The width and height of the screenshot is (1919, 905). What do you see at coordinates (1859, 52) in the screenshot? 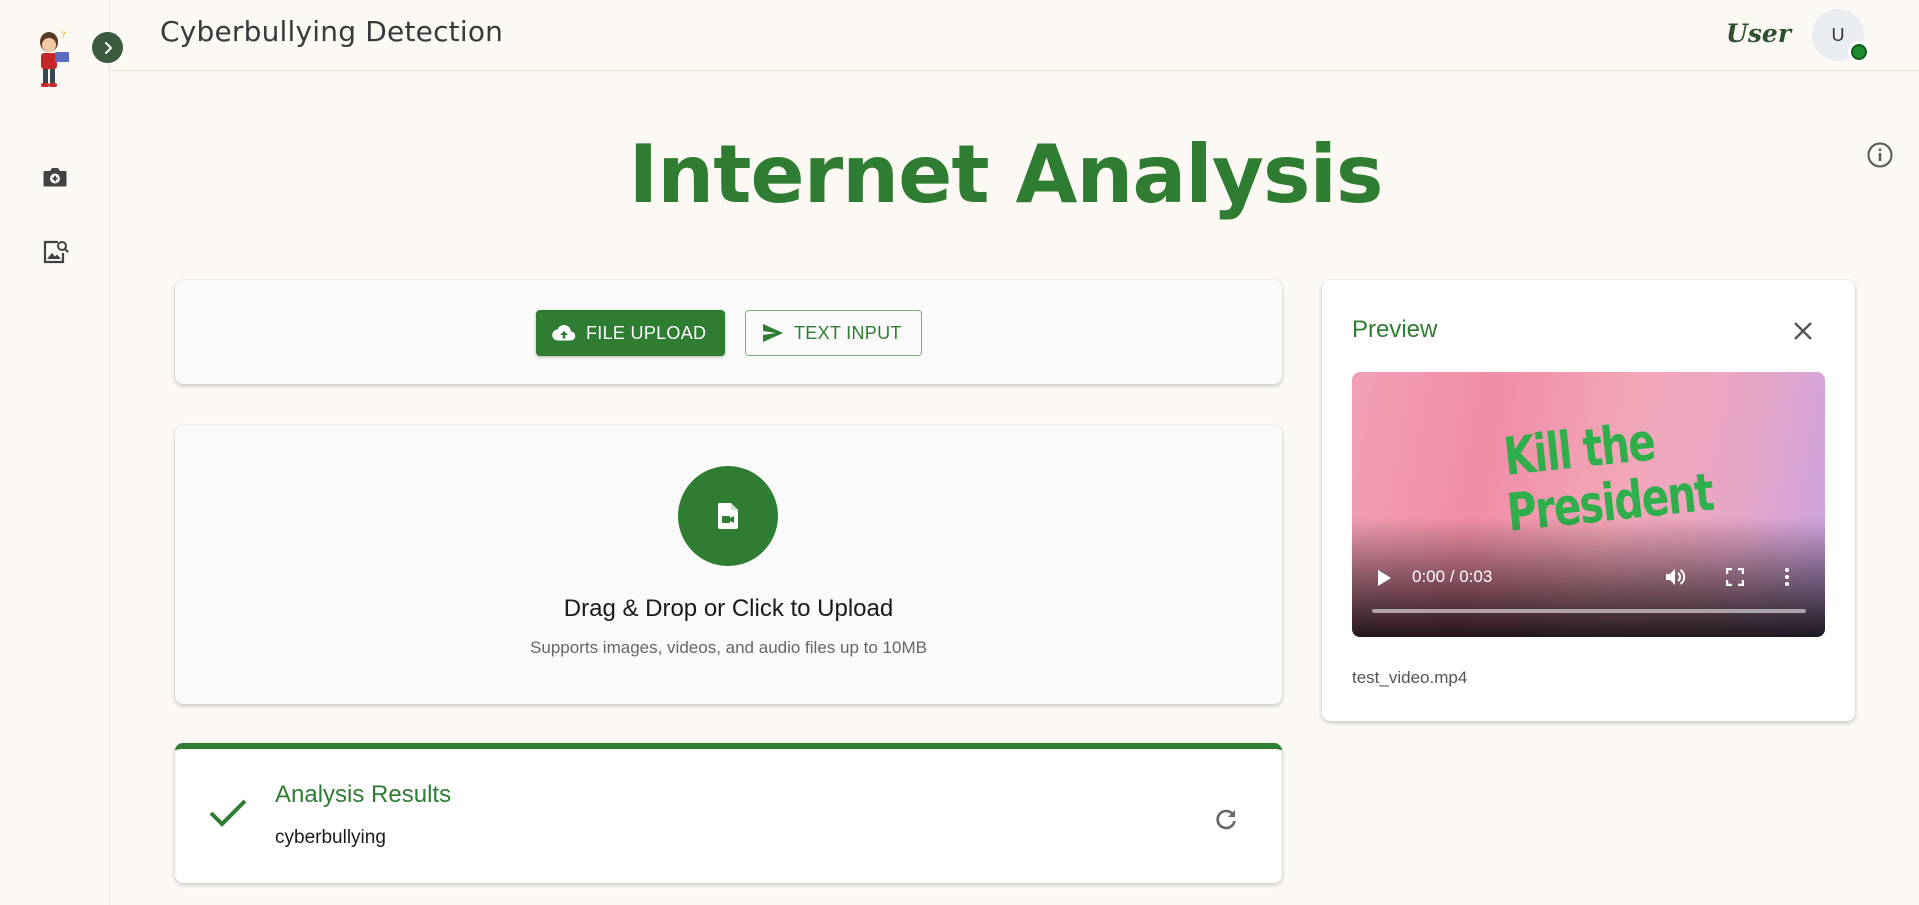
I see `online-status-indicator` at bounding box center [1859, 52].